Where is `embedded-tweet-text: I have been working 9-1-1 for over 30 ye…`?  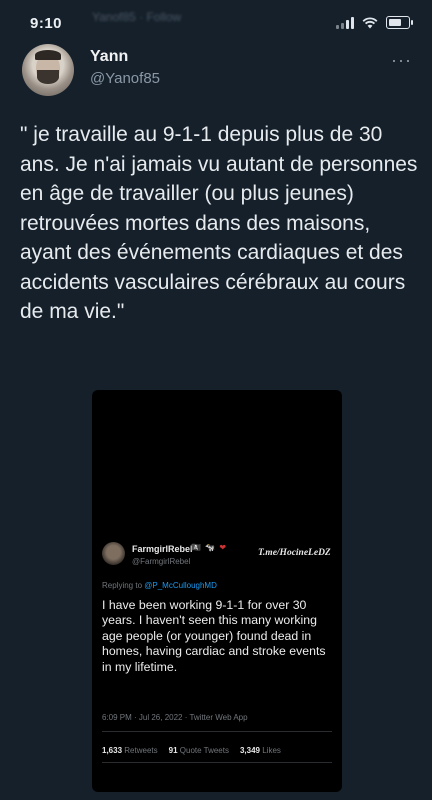 embedded-tweet-text: I have been working 9-1-1 for over 30 ye… is located at coordinates (214, 636).